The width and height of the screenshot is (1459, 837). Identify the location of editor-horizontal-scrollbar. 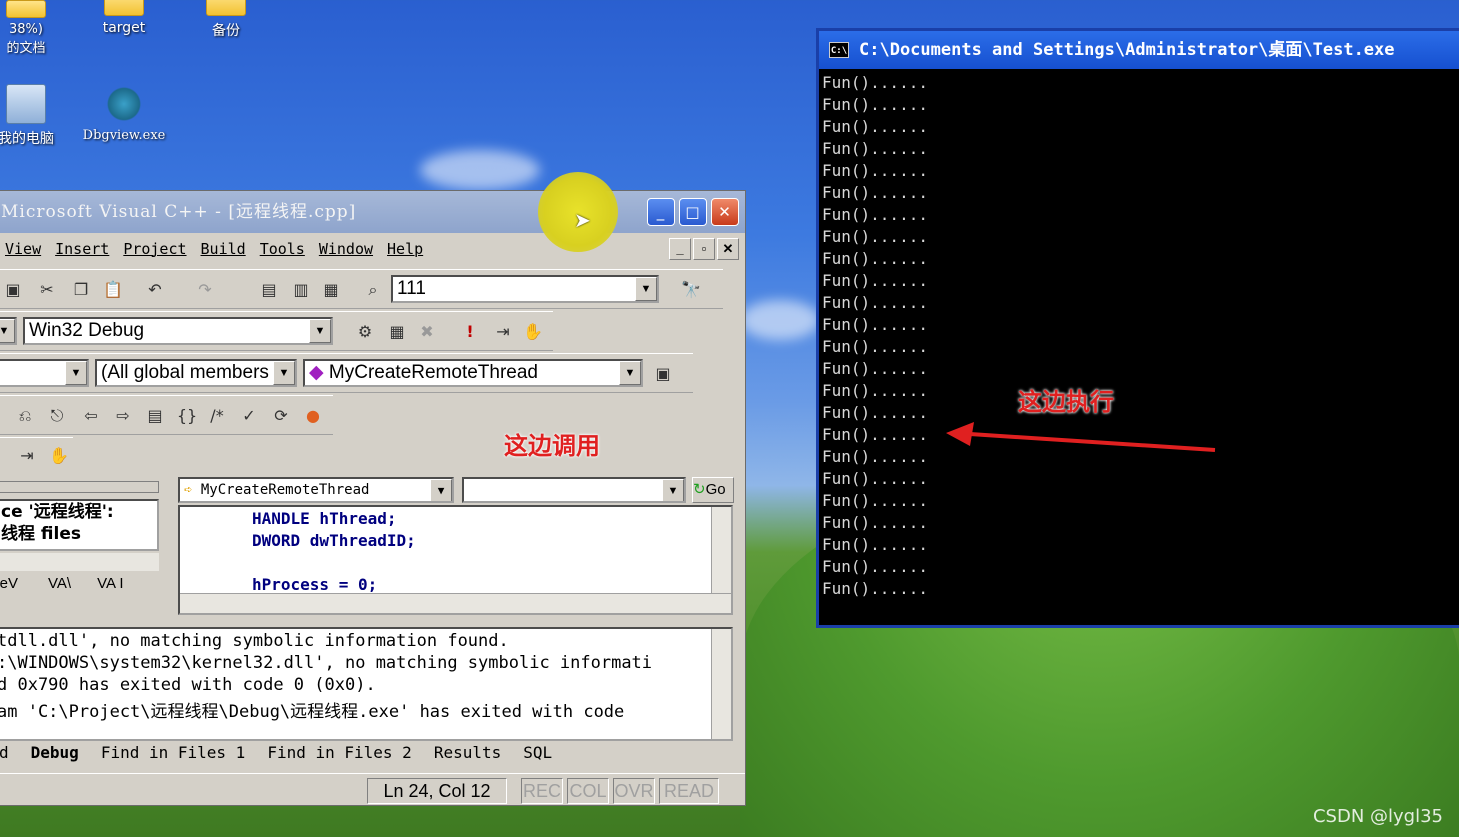
(455, 603).